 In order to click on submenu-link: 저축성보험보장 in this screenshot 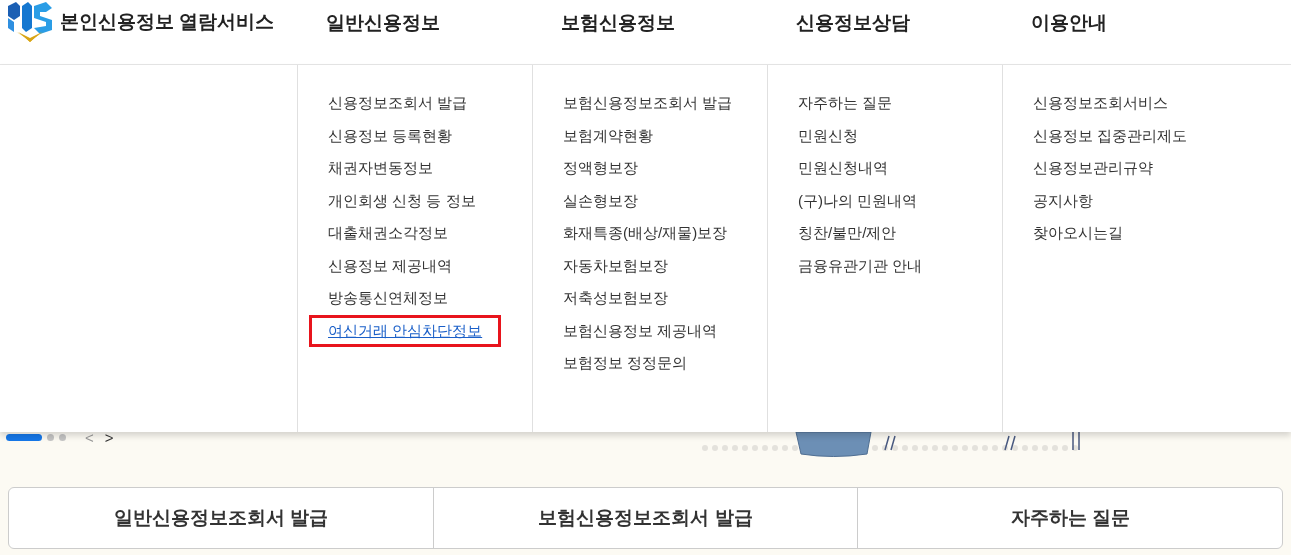, I will do `click(615, 298)`.